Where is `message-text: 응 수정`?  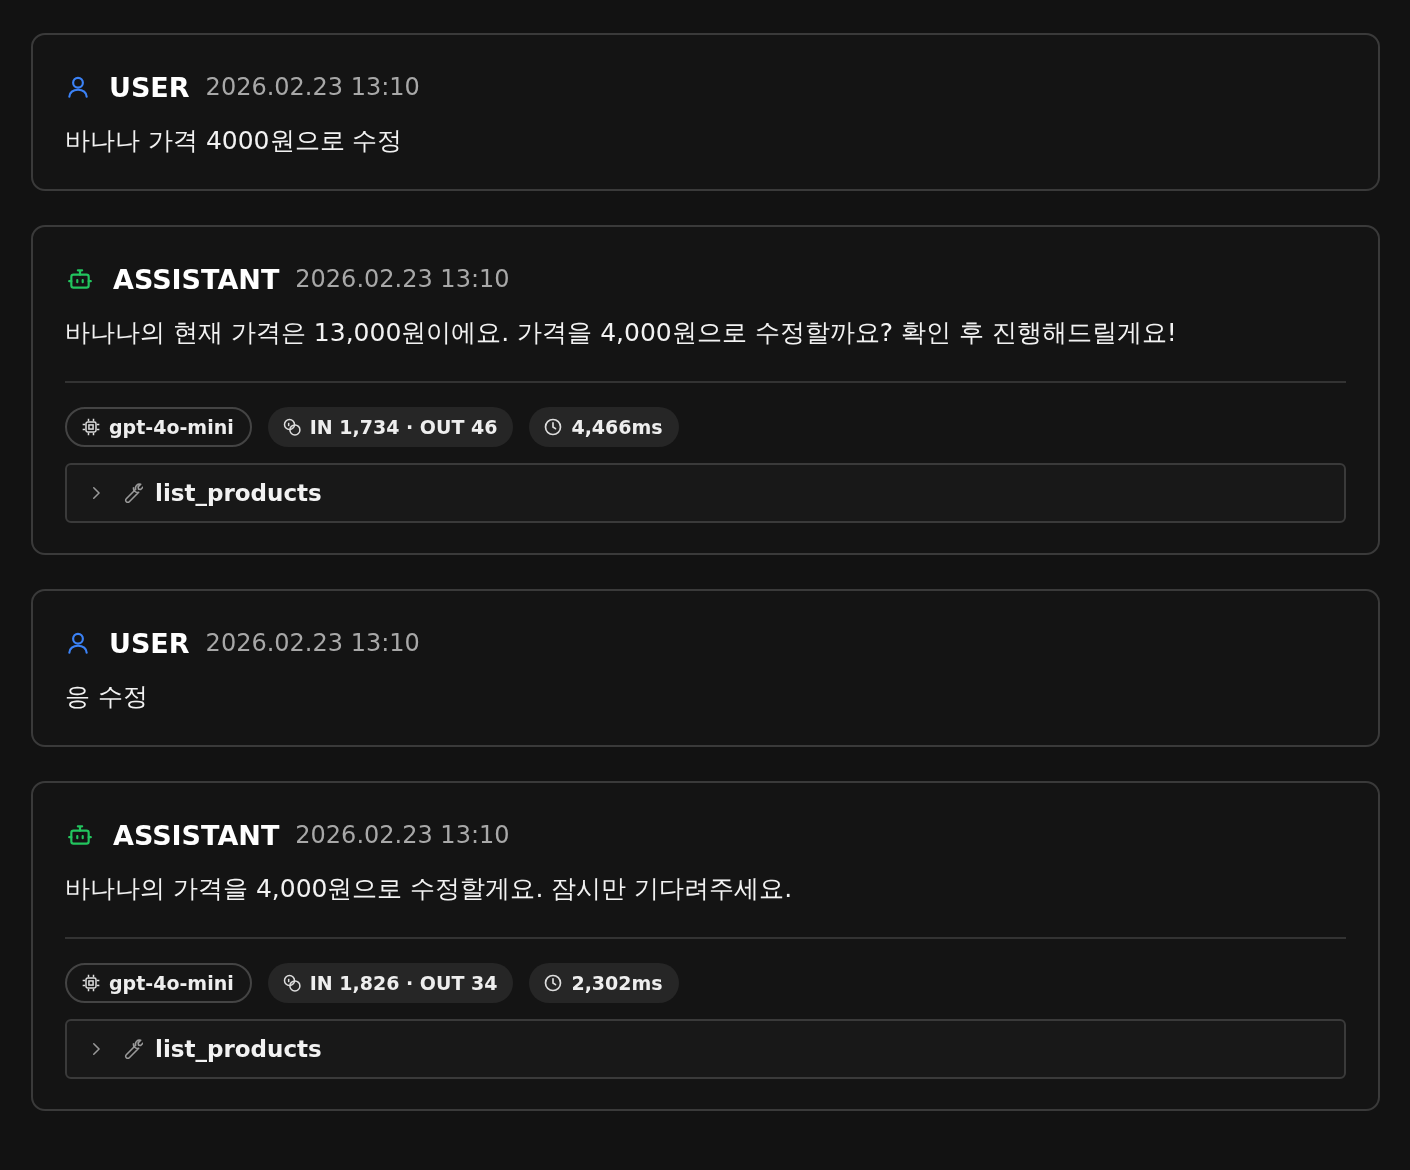
message-text: 응 수정 is located at coordinates (107, 697).